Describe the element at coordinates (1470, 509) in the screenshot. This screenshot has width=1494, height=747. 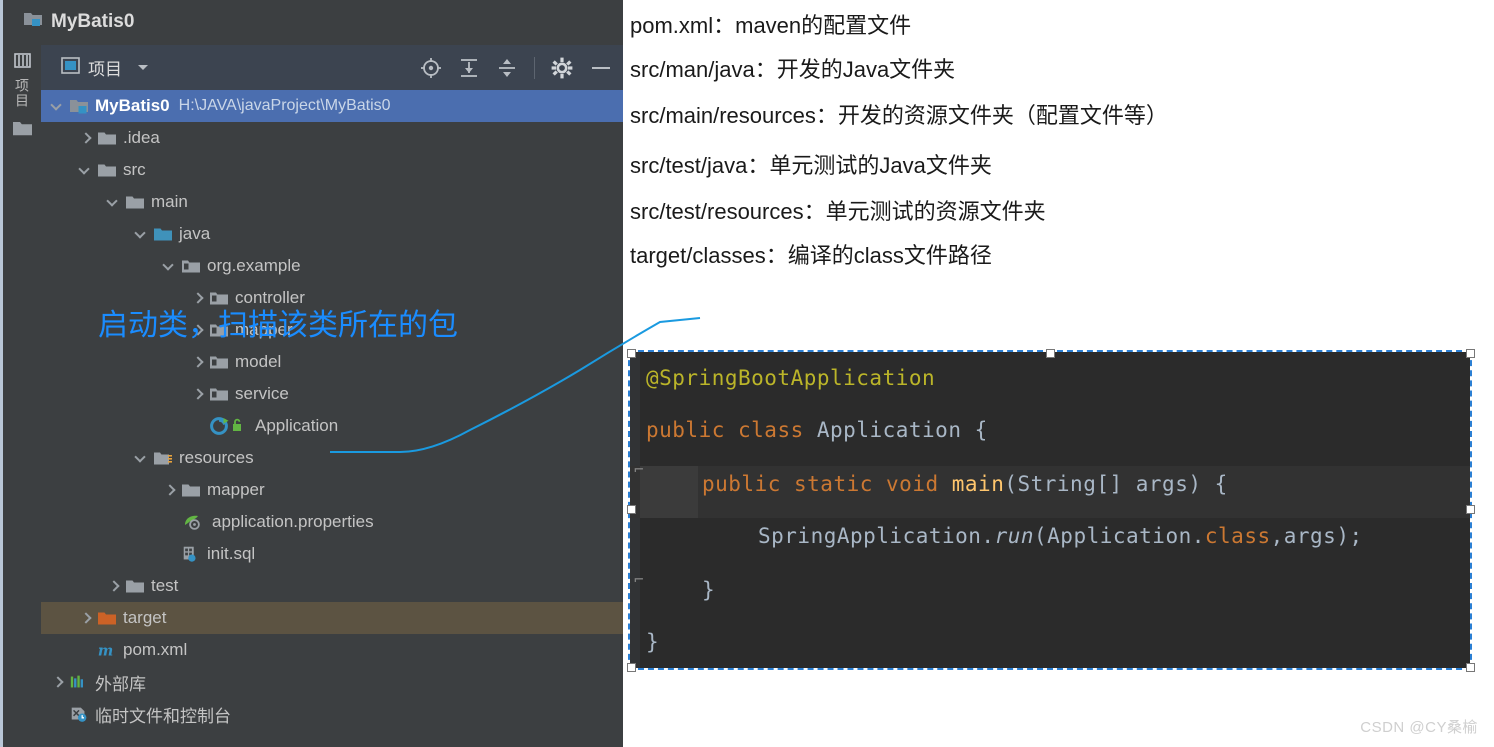
I see `selection-handle-mid-right` at that location.